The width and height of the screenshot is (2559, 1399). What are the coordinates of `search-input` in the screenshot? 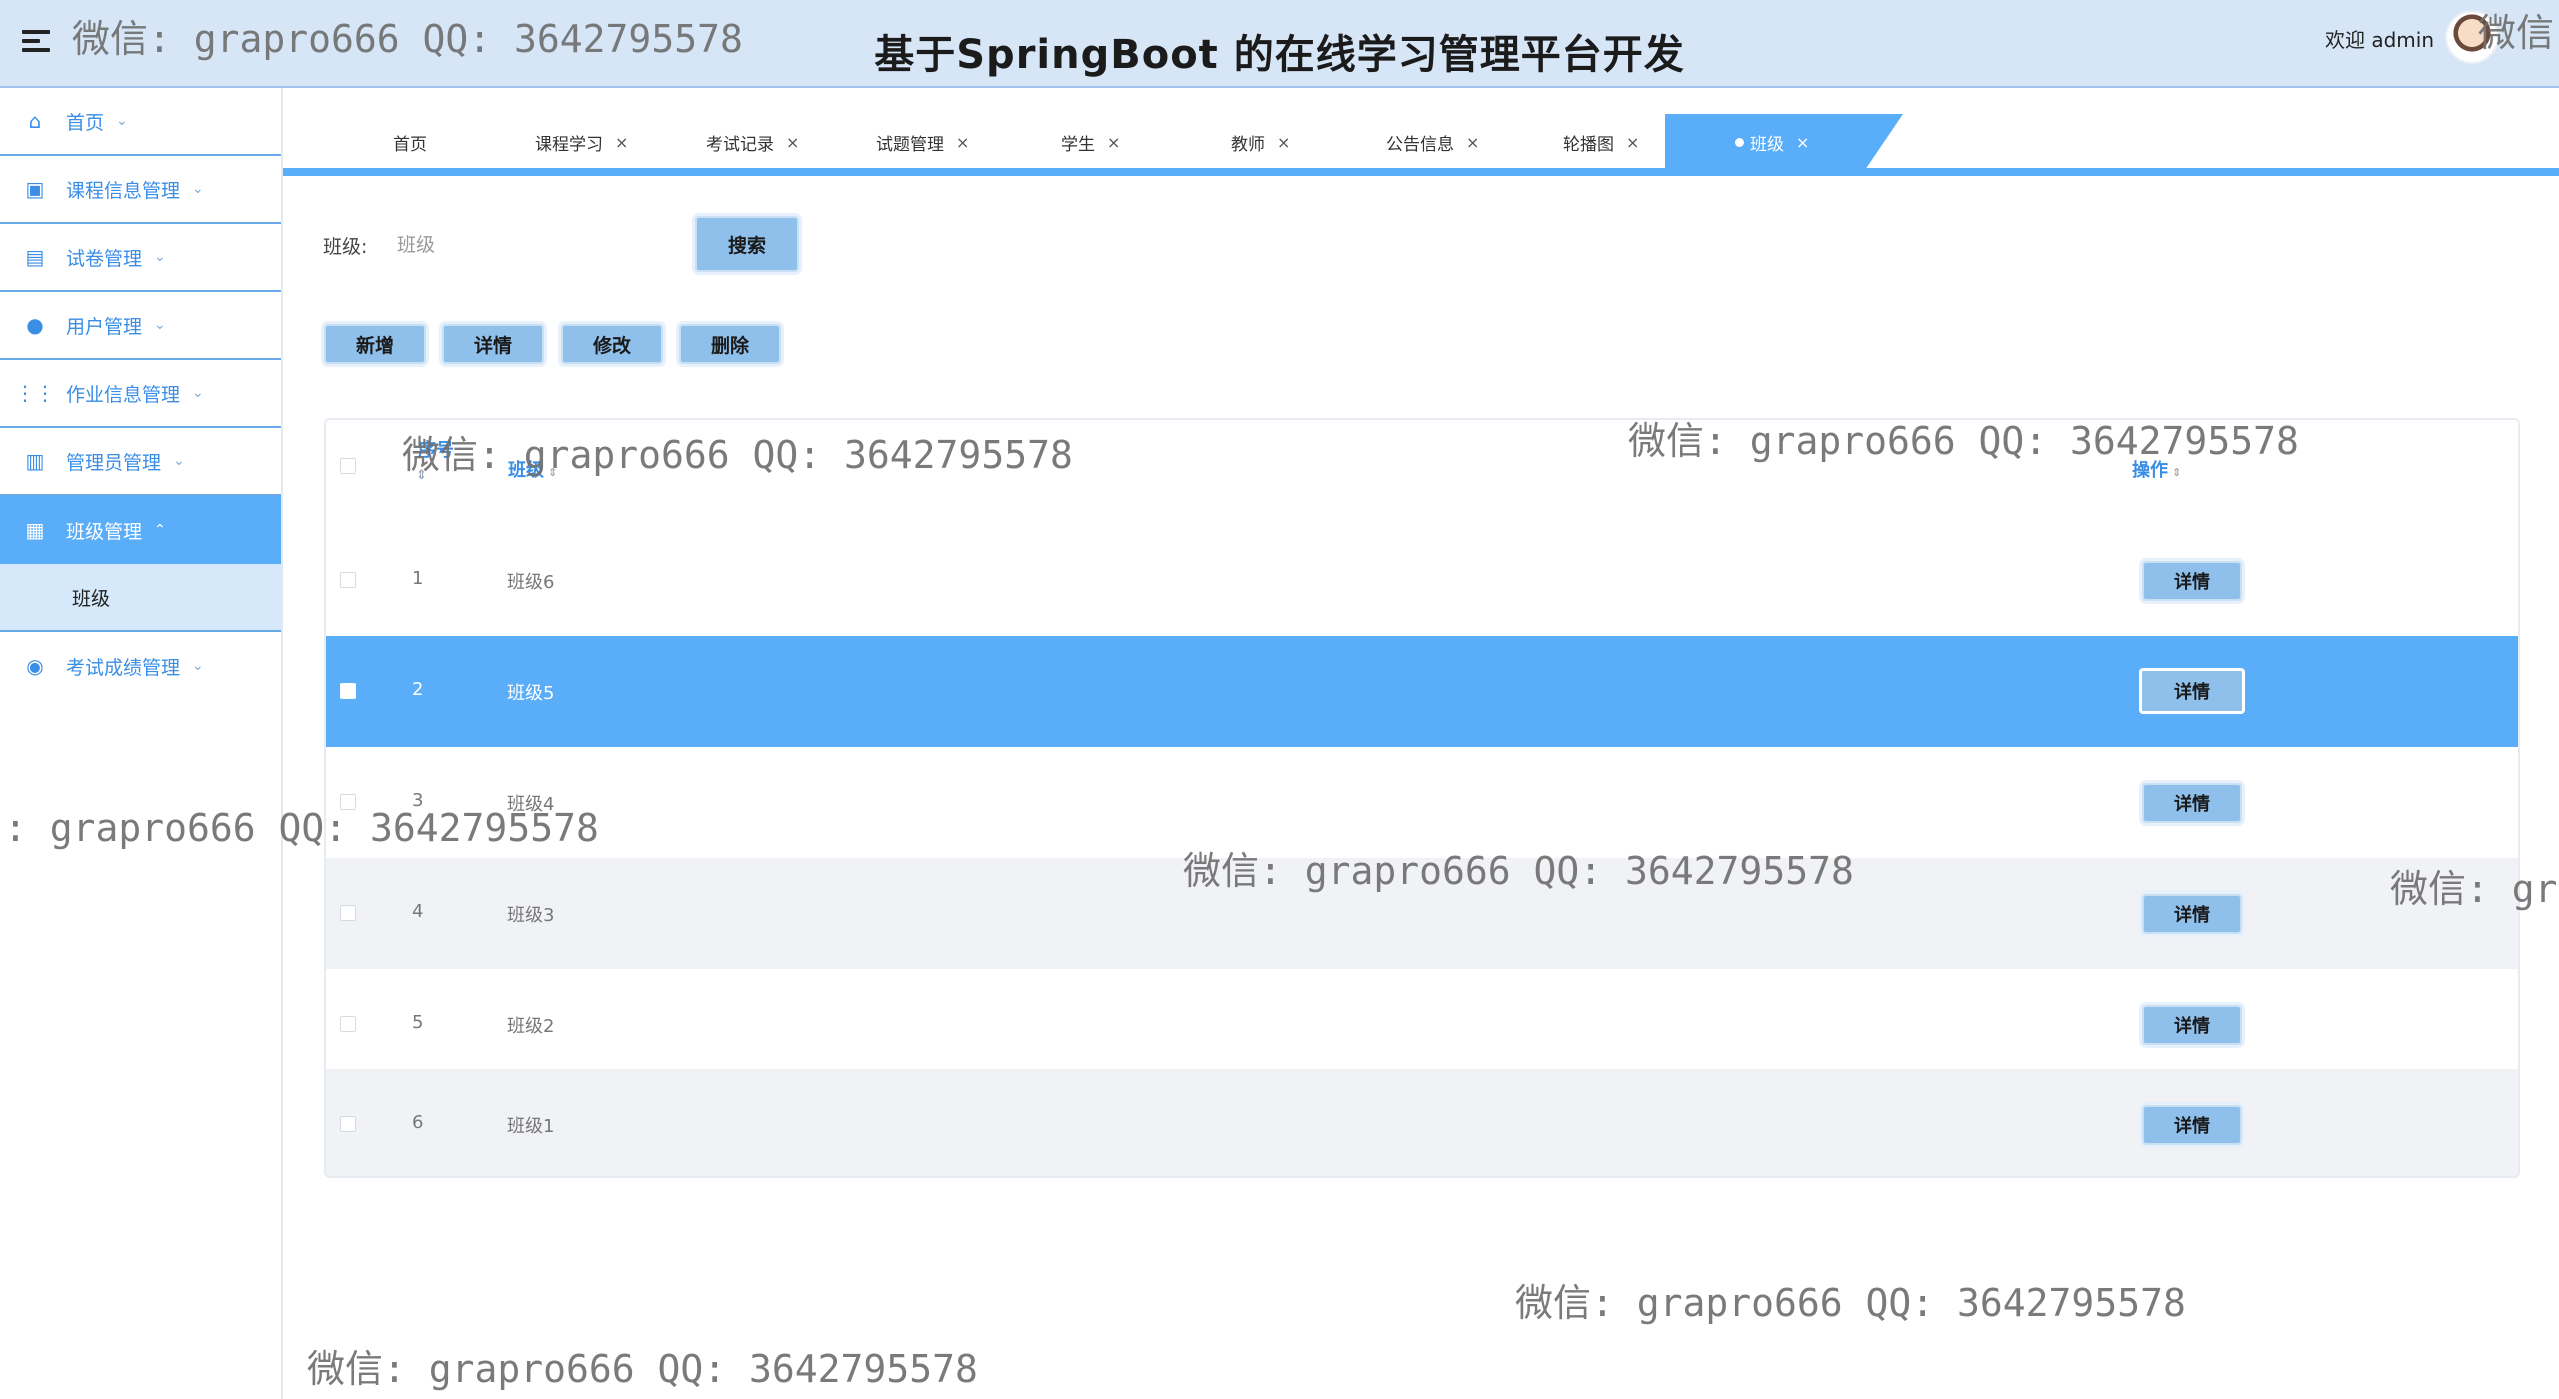 It's located at (537, 245).